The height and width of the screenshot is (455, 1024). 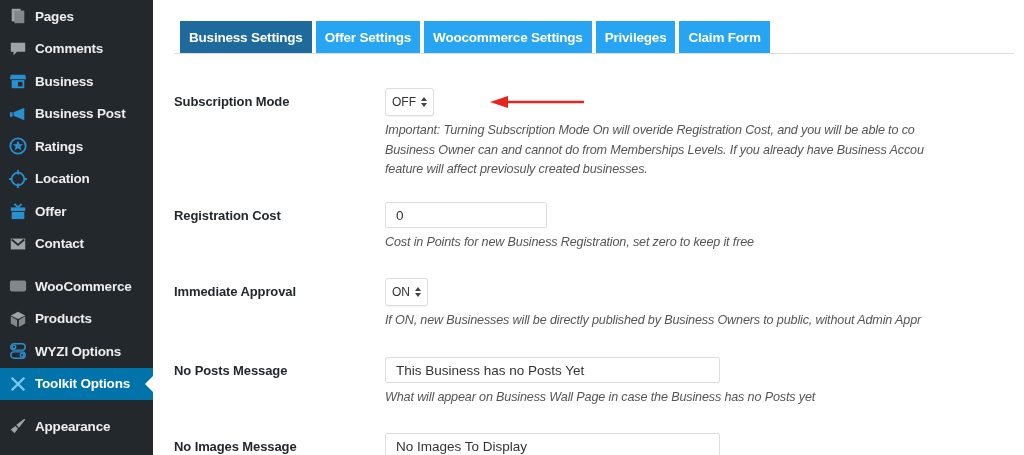 I want to click on help-text: Cost in Points for new Business Registration, set zero to keep it free, so click(x=570, y=242).